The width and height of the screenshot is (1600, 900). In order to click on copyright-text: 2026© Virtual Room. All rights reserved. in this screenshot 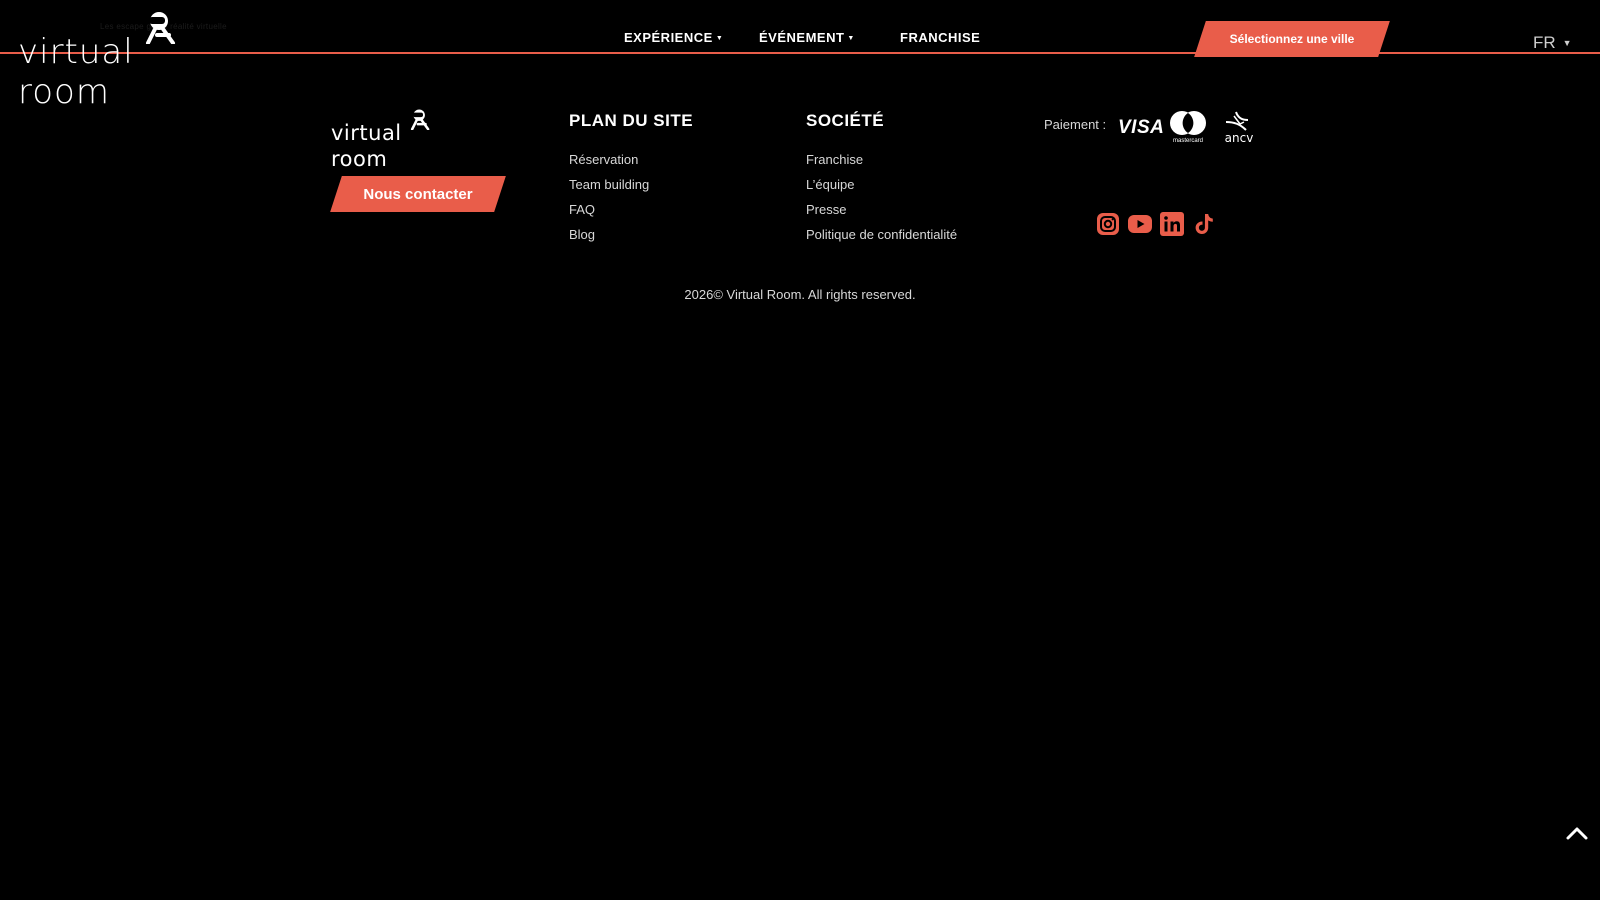, I will do `click(800, 294)`.